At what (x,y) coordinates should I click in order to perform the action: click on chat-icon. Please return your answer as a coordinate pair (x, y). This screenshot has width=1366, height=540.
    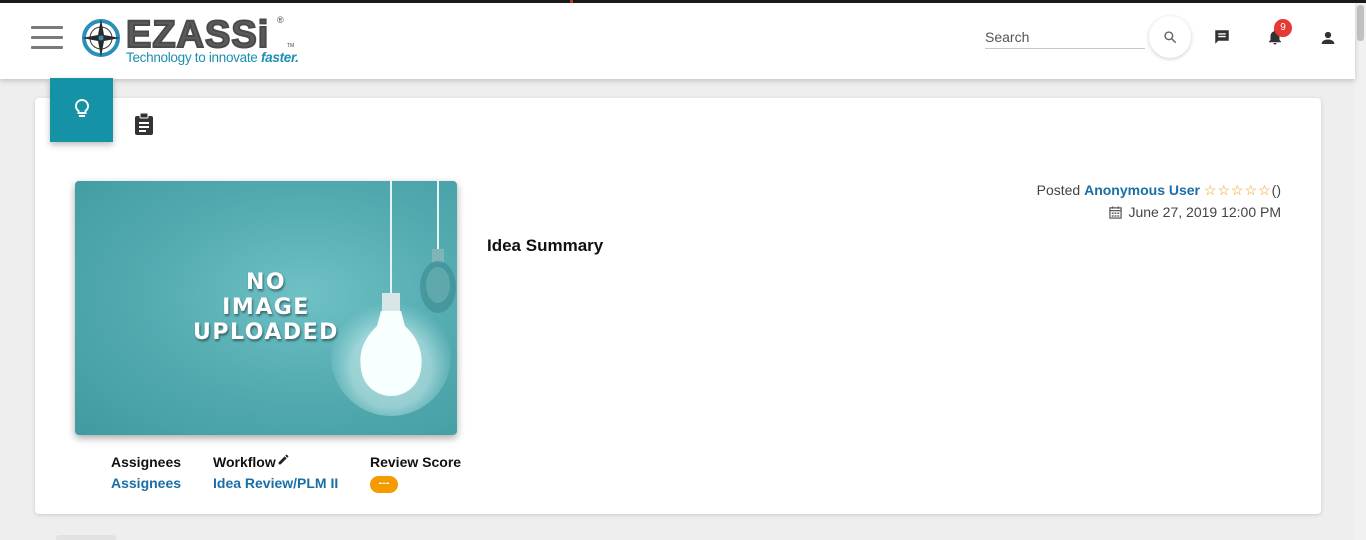
    Looking at the image, I should click on (1222, 37).